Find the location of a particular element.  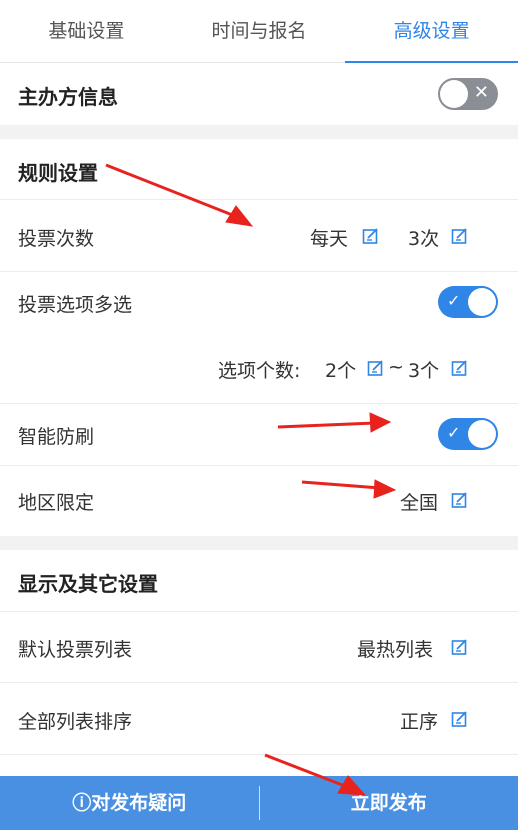

vote-count-row: 投票次数 每天 3次 is located at coordinates (259, 236).